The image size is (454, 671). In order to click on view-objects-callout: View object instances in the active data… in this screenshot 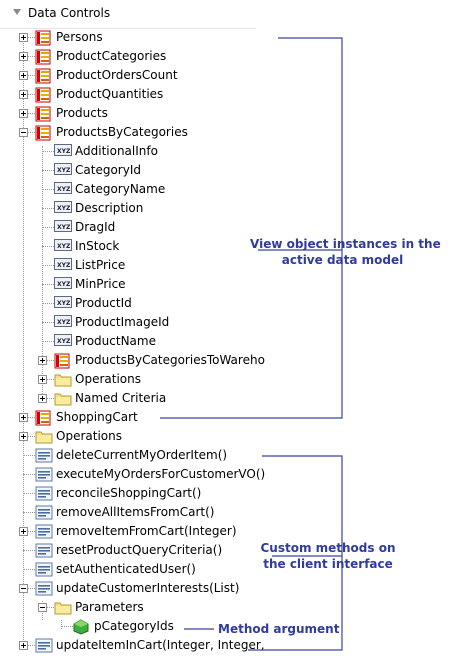, I will do `click(345, 252)`.